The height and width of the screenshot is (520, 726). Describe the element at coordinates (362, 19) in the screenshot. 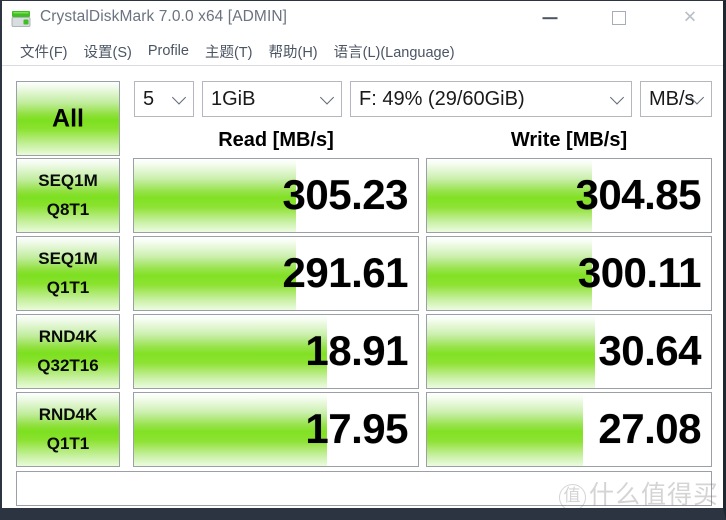

I see `title-bar: CrystalDiskMark 7.0.0 x64 [ADMIN] ✕` at that location.